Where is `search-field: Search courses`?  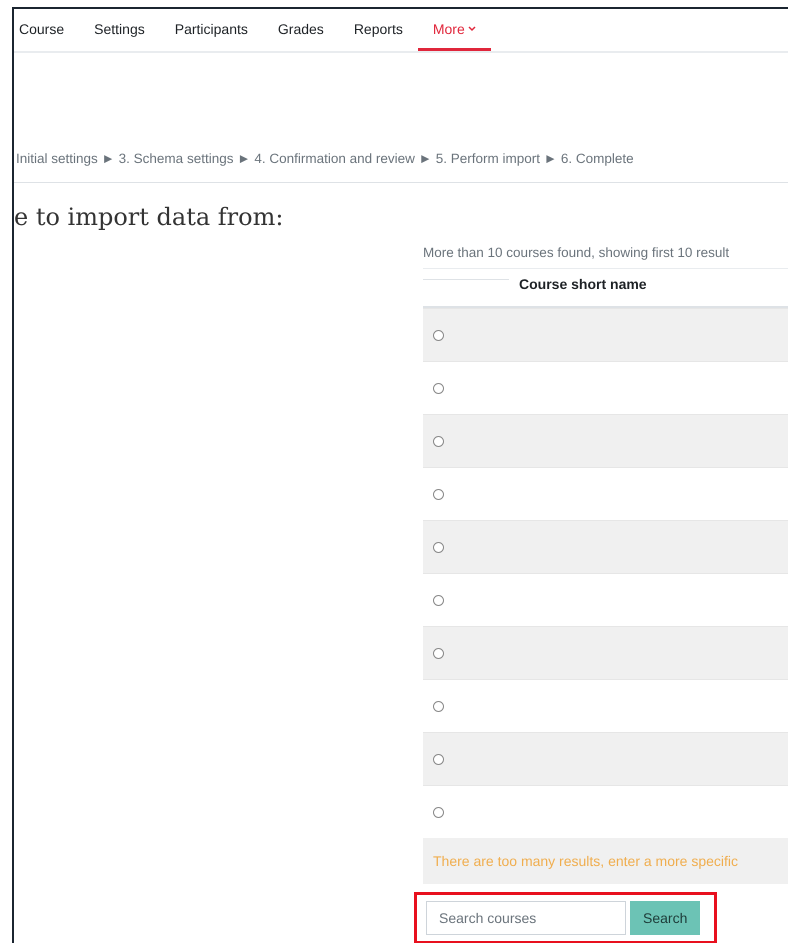 search-field: Search courses is located at coordinates (526, 918).